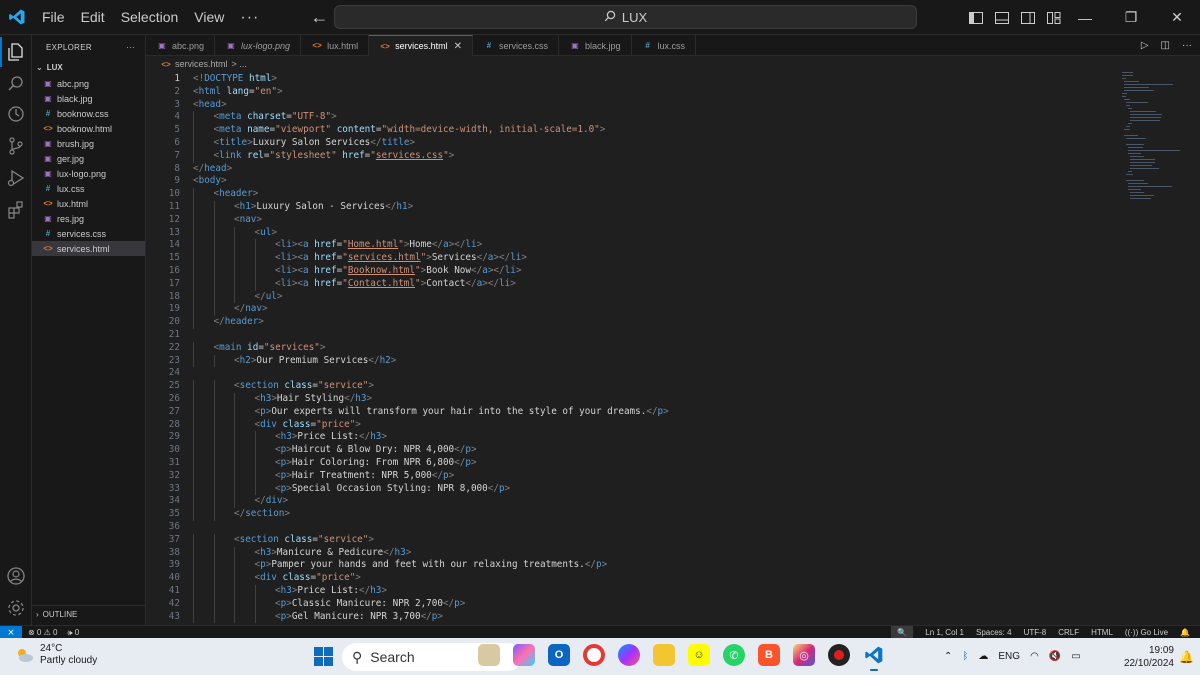  What do you see at coordinates (633, 246) in the screenshot?
I see `code-line: 14 <li><a href="Home.html">Home</a></li>` at bounding box center [633, 246].